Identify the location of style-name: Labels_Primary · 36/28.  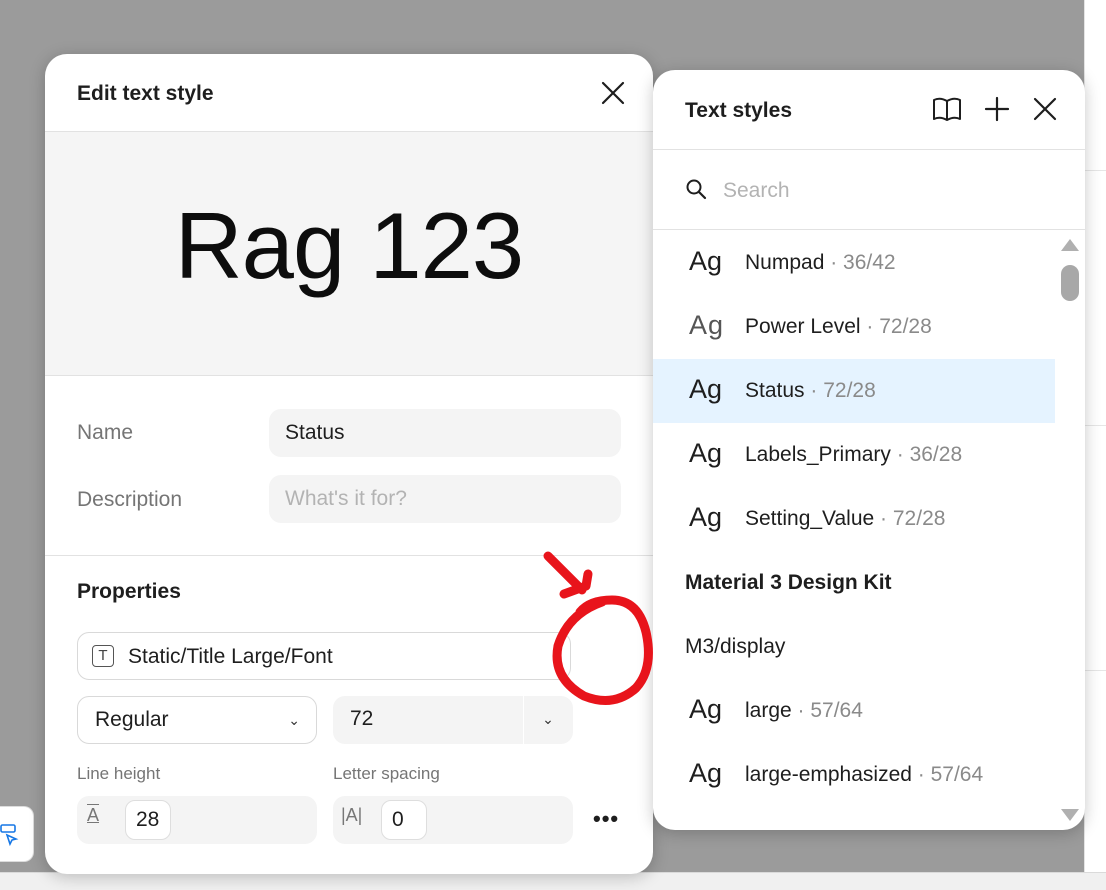
(853, 455).